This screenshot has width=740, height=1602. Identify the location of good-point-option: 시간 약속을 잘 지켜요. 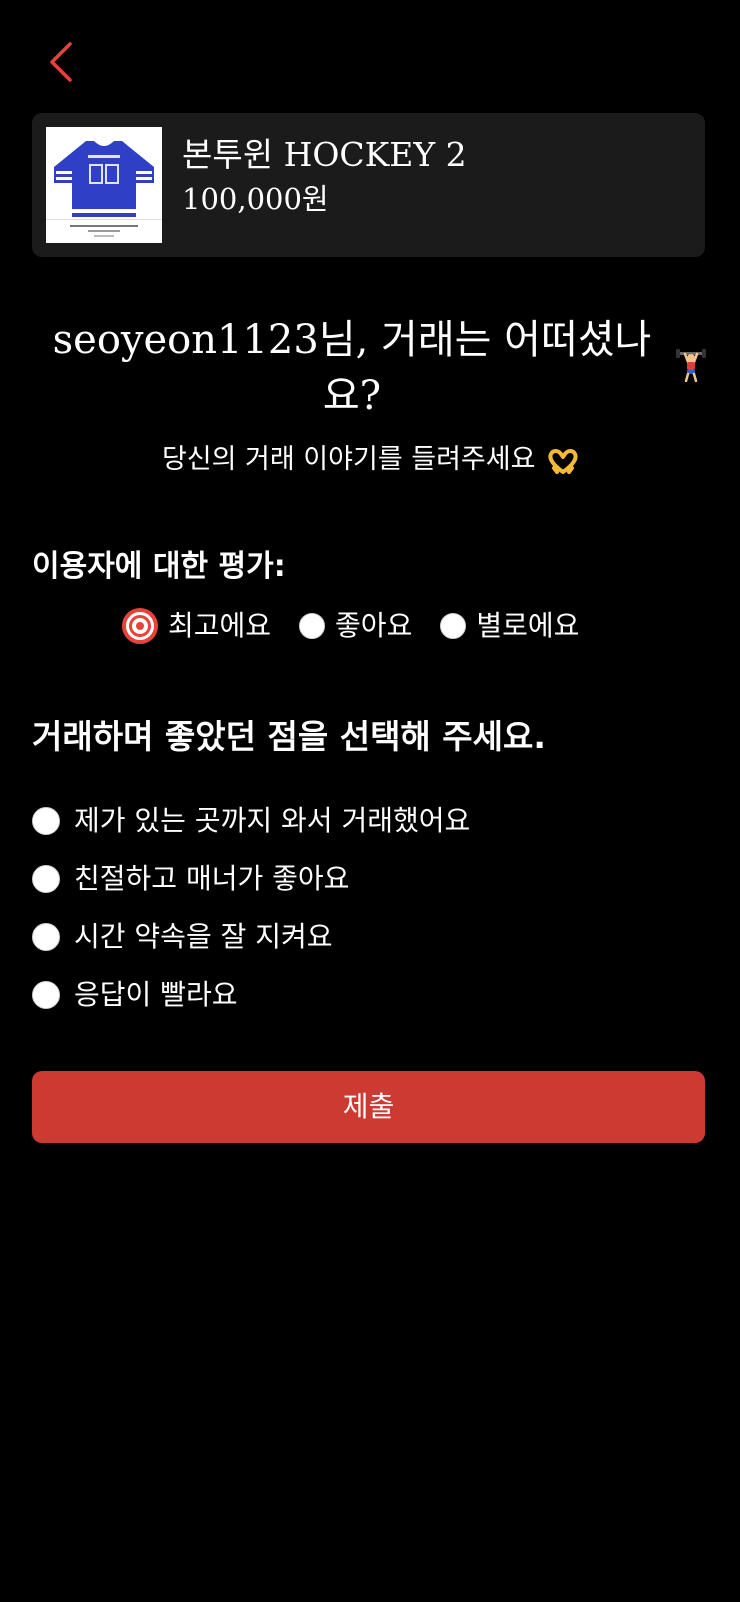
(251, 937).